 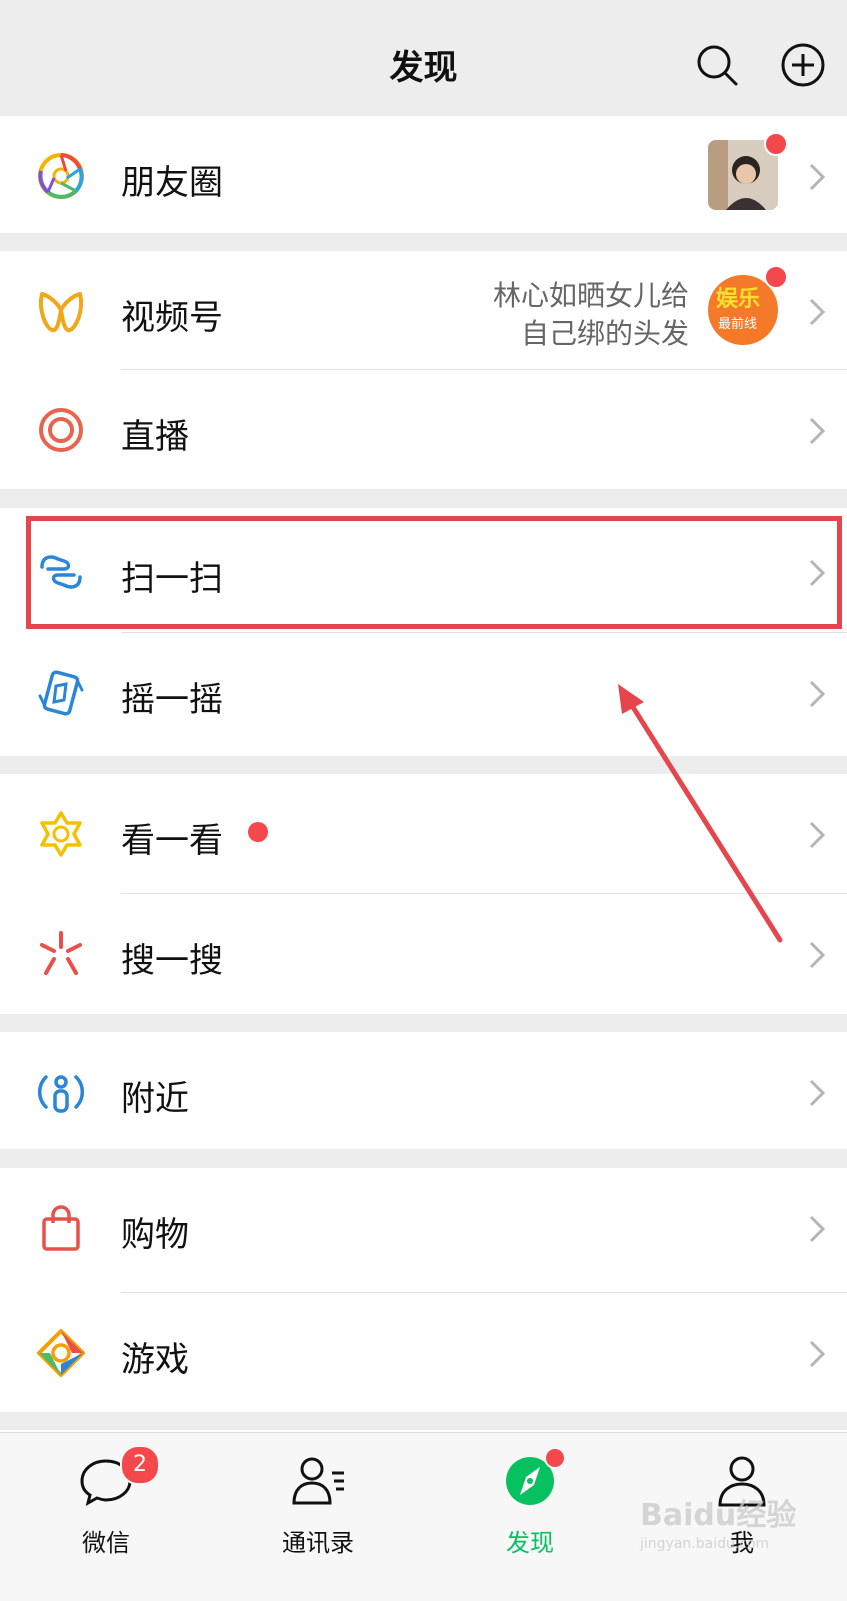 What do you see at coordinates (106, 1517) in the screenshot?
I see `tab-chats: 2 微信` at bounding box center [106, 1517].